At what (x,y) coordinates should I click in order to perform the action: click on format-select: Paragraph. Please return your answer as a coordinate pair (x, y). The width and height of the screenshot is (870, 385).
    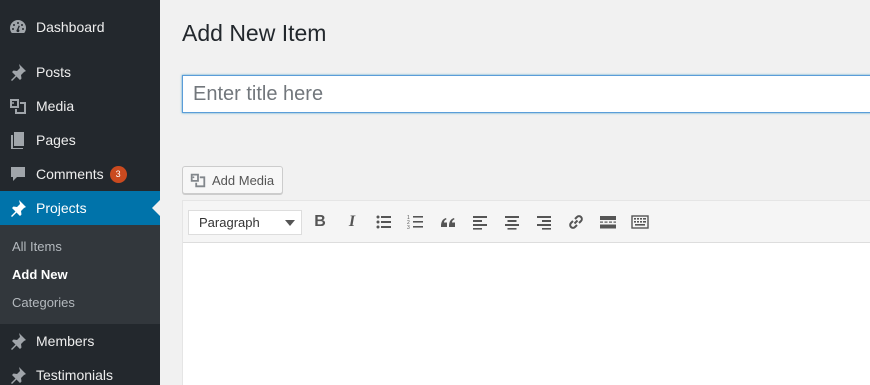
    Looking at the image, I should click on (245, 222).